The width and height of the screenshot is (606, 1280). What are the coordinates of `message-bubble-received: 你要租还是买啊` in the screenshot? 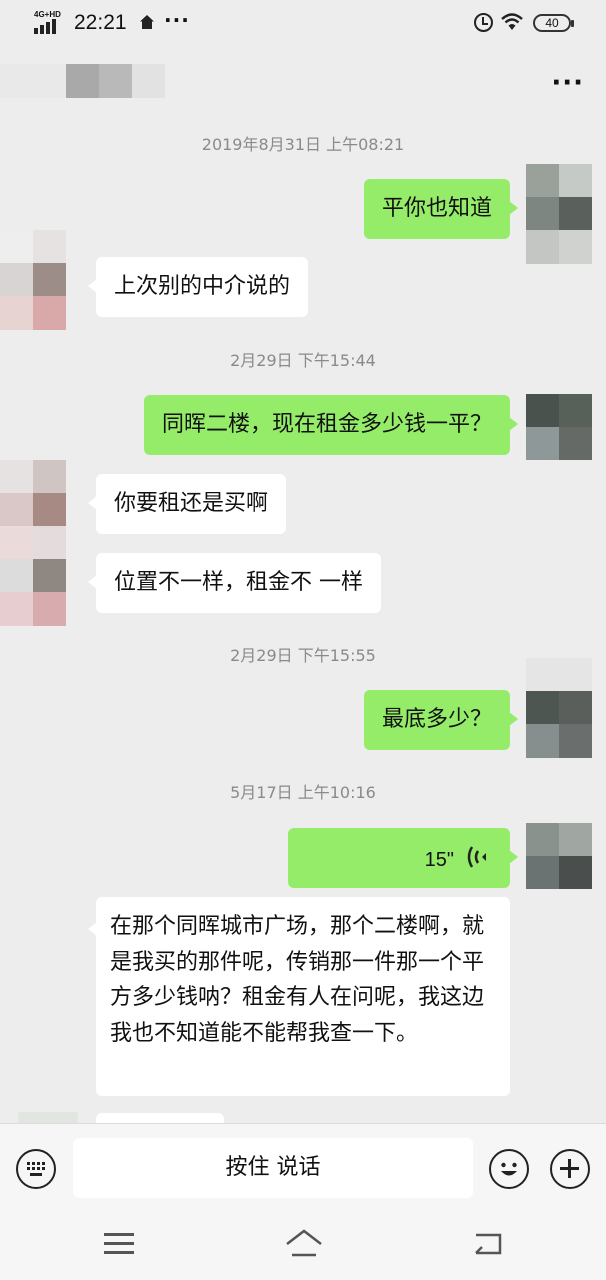 It's located at (187, 504).